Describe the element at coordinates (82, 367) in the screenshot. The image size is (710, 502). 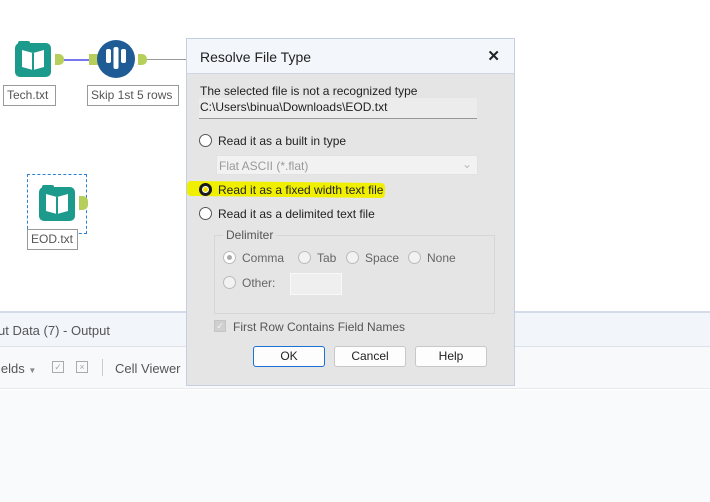
I see `deselect-icon: ×` at that location.